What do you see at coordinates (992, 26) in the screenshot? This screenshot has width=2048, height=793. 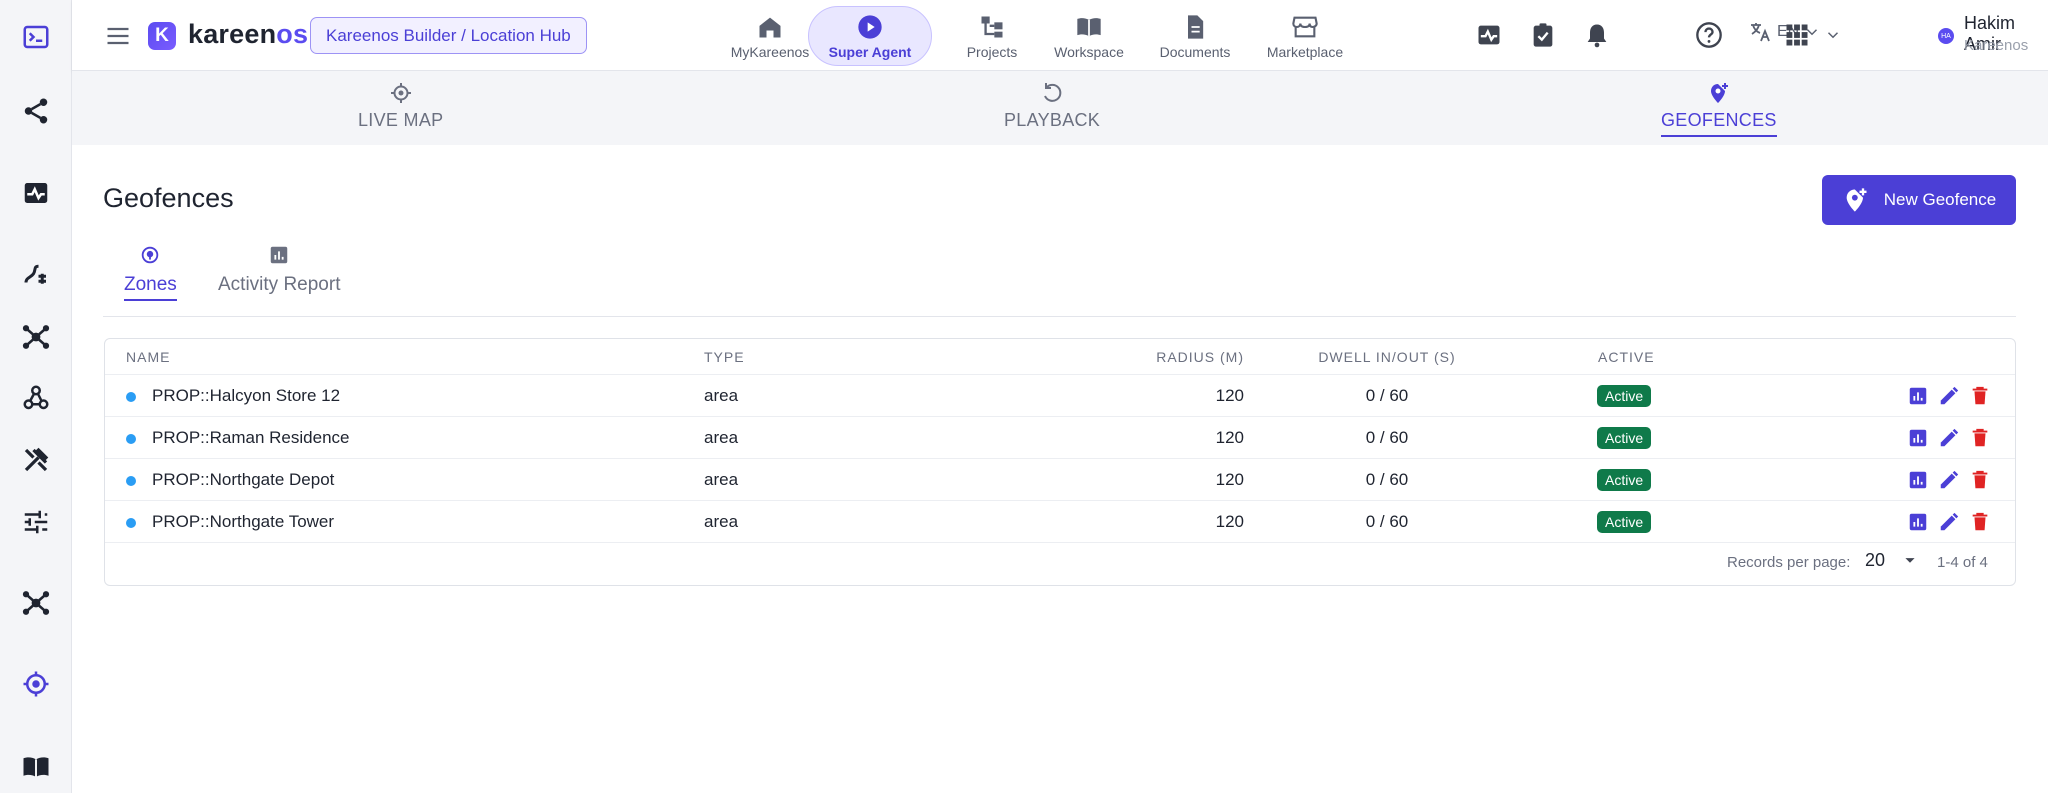 I see `projects-icon` at bounding box center [992, 26].